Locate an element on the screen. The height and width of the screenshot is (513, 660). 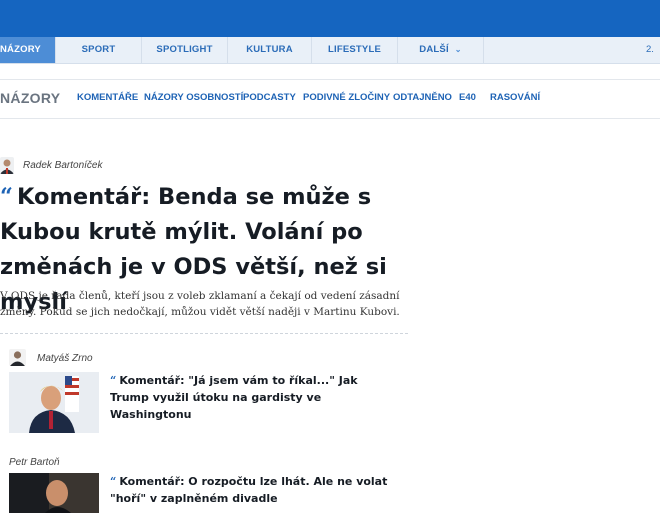
subnav-item-e40: E40 is located at coordinates (467, 97).